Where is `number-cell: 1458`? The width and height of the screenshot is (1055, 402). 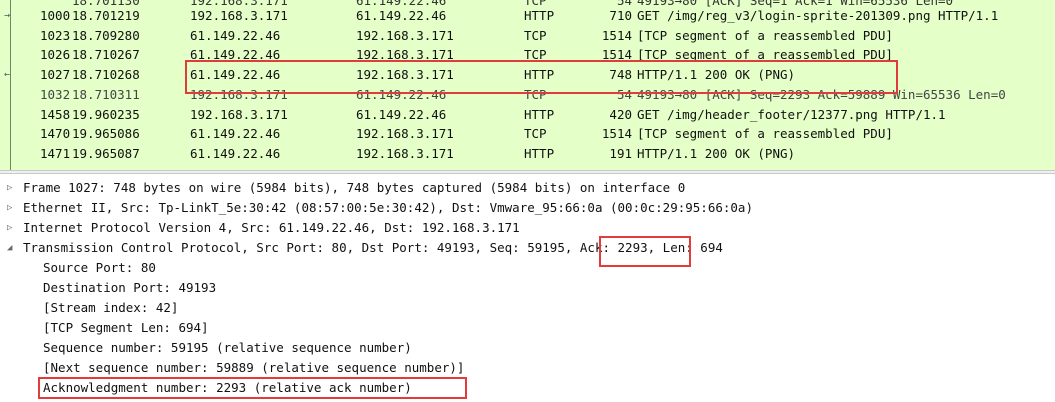
number-cell: 1458 is located at coordinates (55, 114).